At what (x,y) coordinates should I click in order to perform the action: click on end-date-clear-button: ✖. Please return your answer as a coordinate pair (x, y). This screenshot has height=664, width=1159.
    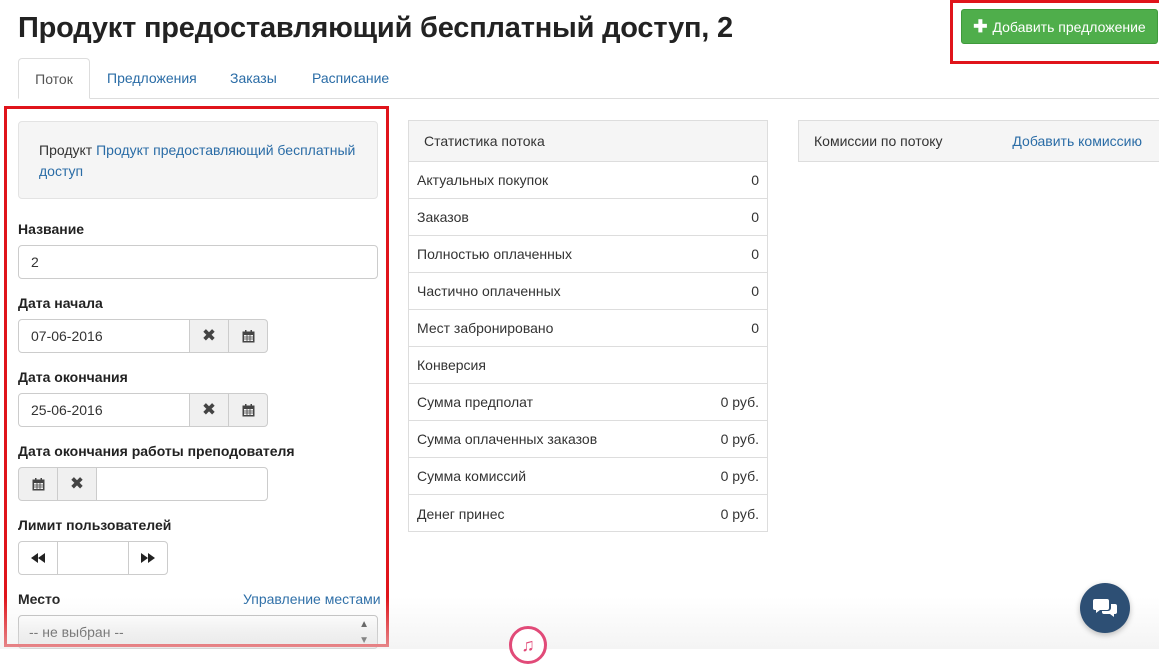
    Looking at the image, I should click on (209, 410).